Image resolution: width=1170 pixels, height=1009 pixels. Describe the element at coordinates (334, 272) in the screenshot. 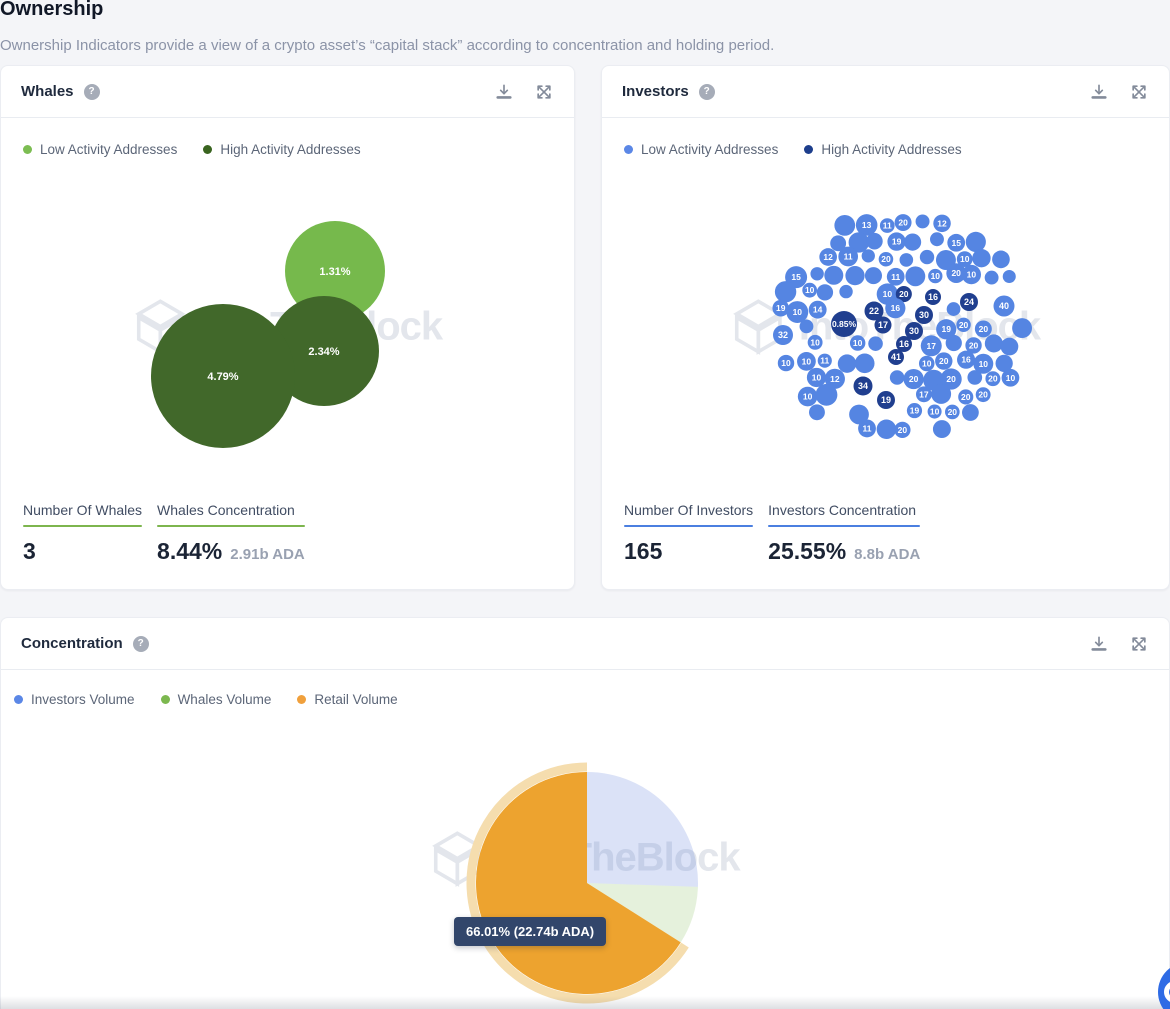

I see `svg-text: 1.31%` at that location.